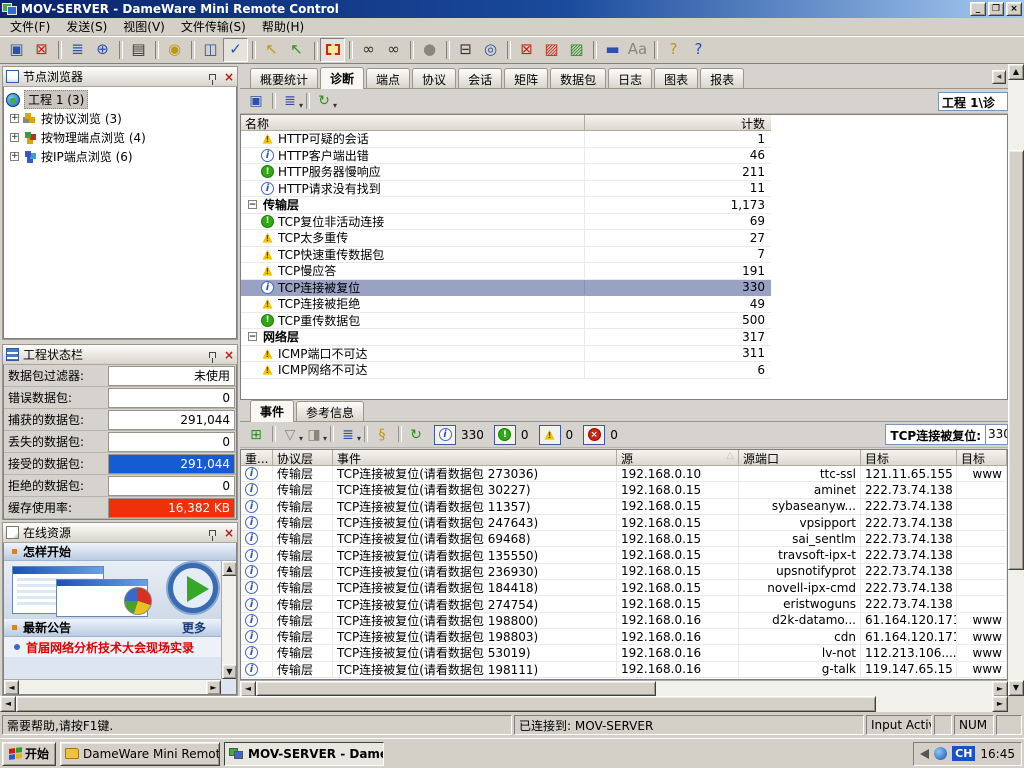 Image resolution: width=1024 pixels, height=768 pixels. I want to click on restore-button: ❐, so click(996, 9).